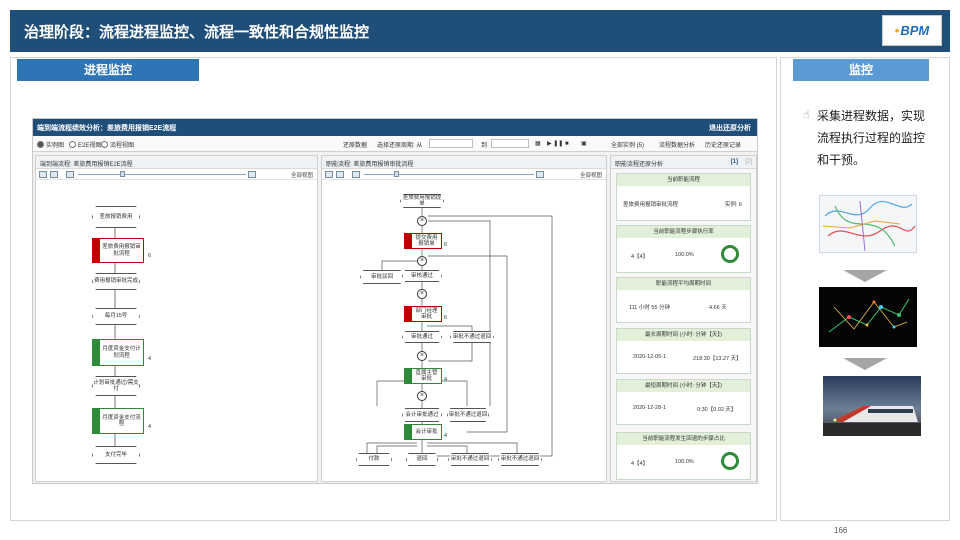  What do you see at coordinates (116, 386) in the screenshot?
I see `flow-node: 计划审批通过/需支付` at bounding box center [116, 386].